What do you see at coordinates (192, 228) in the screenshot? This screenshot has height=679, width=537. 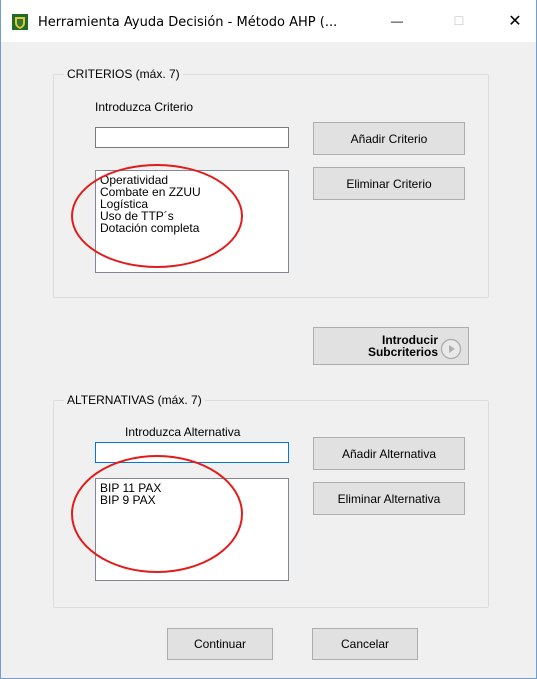 I see `list-item: Dotación completa` at bounding box center [192, 228].